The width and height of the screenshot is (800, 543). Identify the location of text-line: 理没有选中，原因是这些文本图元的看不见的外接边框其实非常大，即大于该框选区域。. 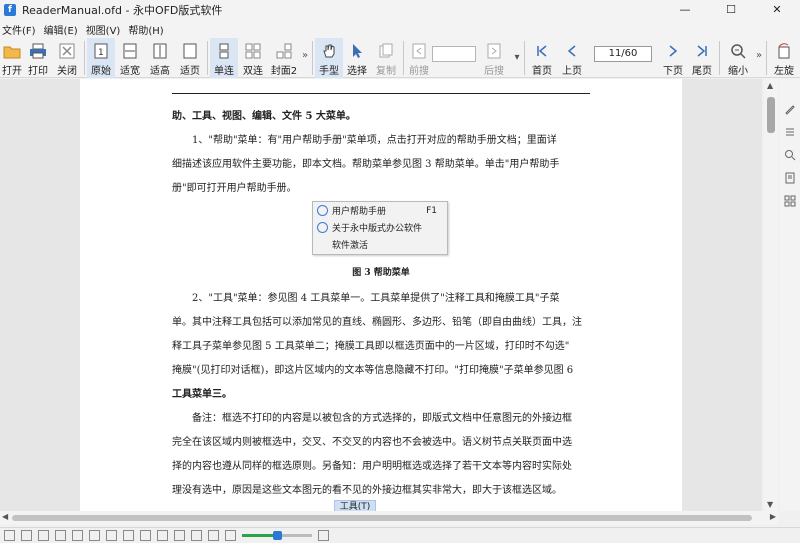
(367, 490).